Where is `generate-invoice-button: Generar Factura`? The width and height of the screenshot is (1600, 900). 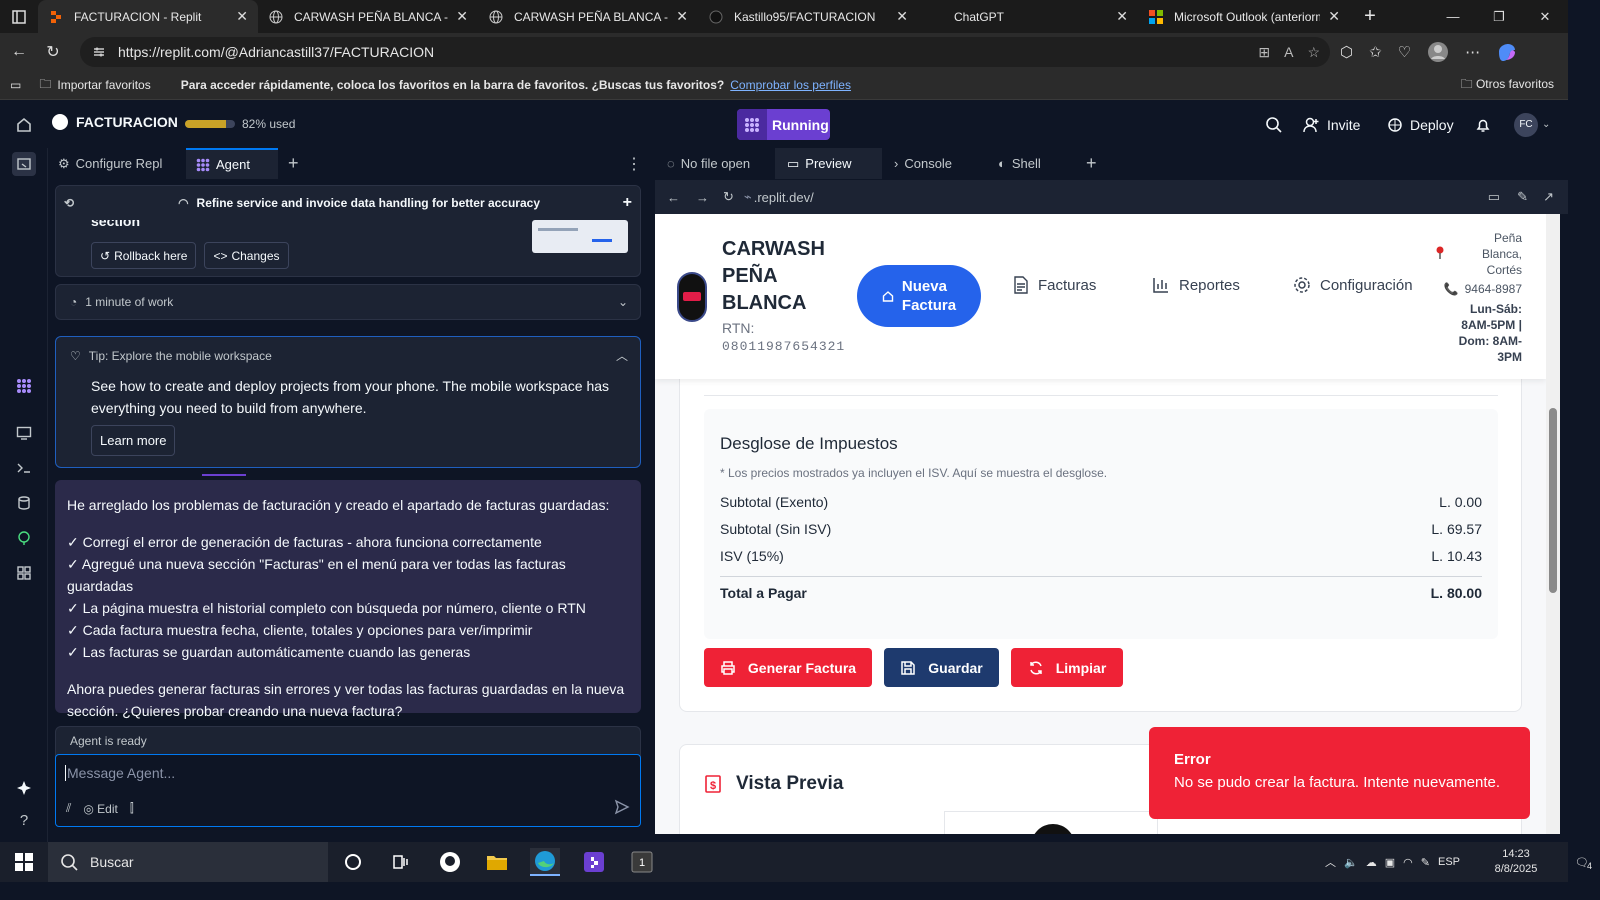 generate-invoice-button: Generar Factura is located at coordinates (788, 667).